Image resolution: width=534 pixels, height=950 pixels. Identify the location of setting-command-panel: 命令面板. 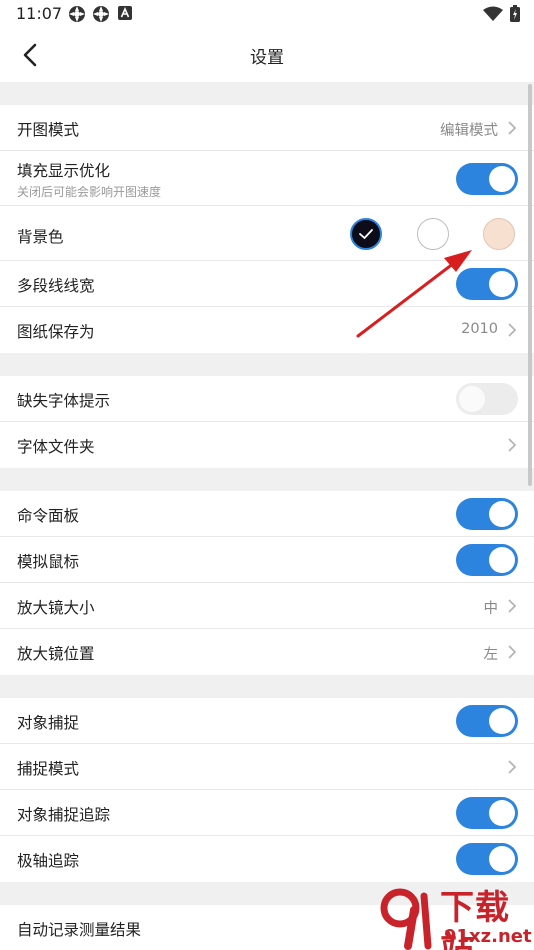
(267, 514).